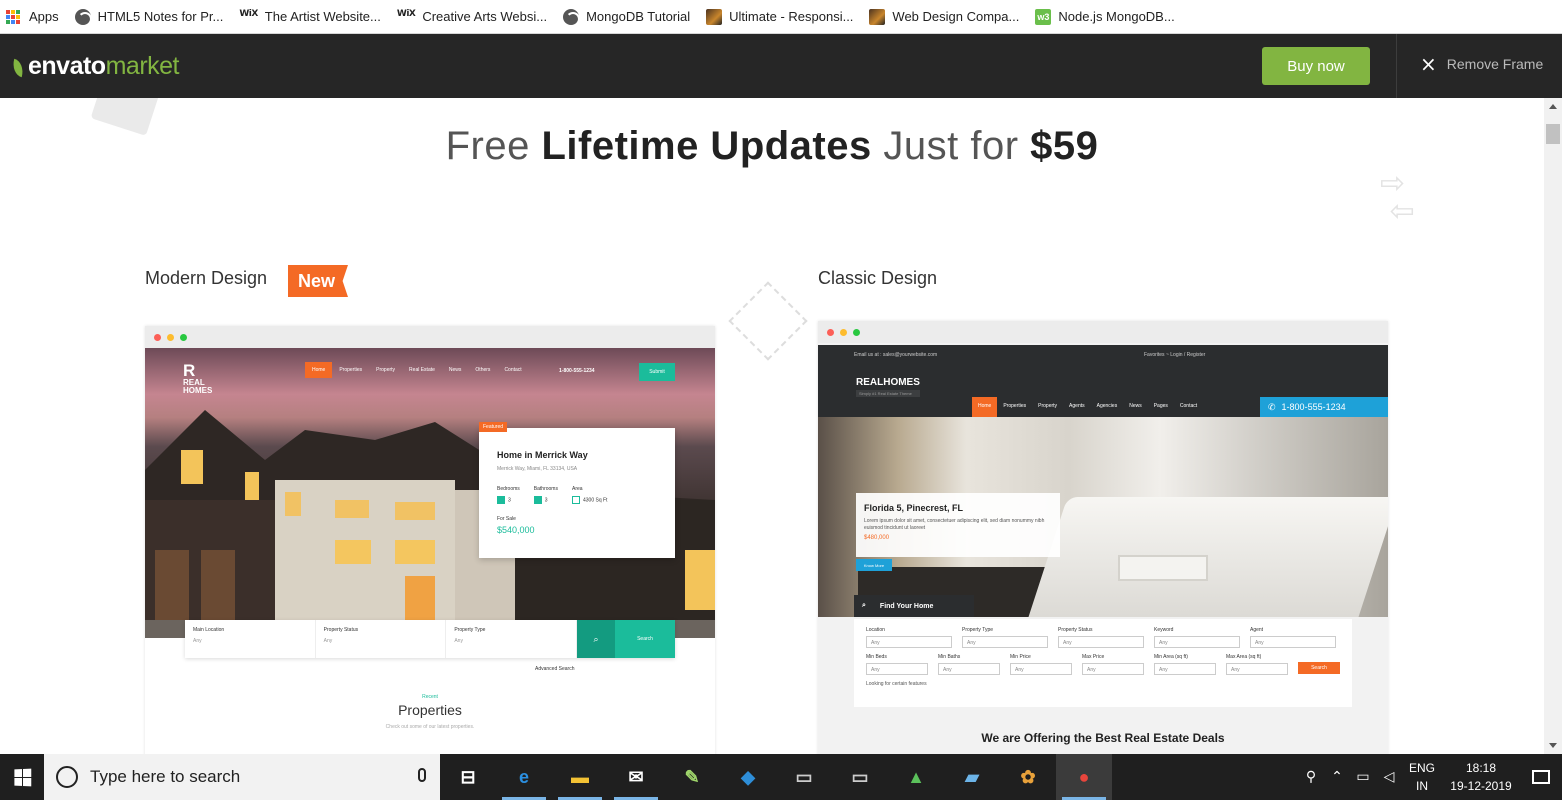 The height and width of the screenshot is (800, 1562). Describe the element at coordinates (482, 370) in the screenshot. I see `nav-item-others: Others` at that location.